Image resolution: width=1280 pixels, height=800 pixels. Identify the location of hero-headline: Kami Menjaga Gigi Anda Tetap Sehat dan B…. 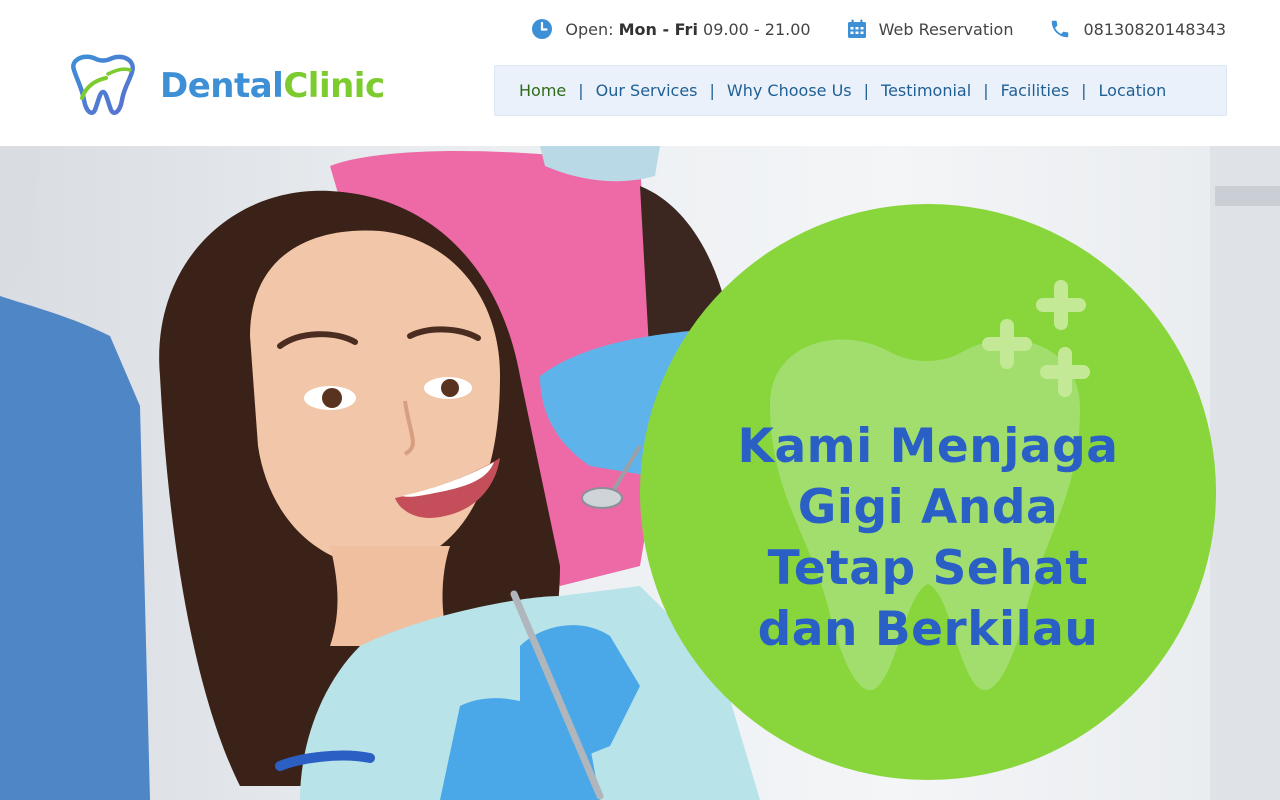
(928, 538).